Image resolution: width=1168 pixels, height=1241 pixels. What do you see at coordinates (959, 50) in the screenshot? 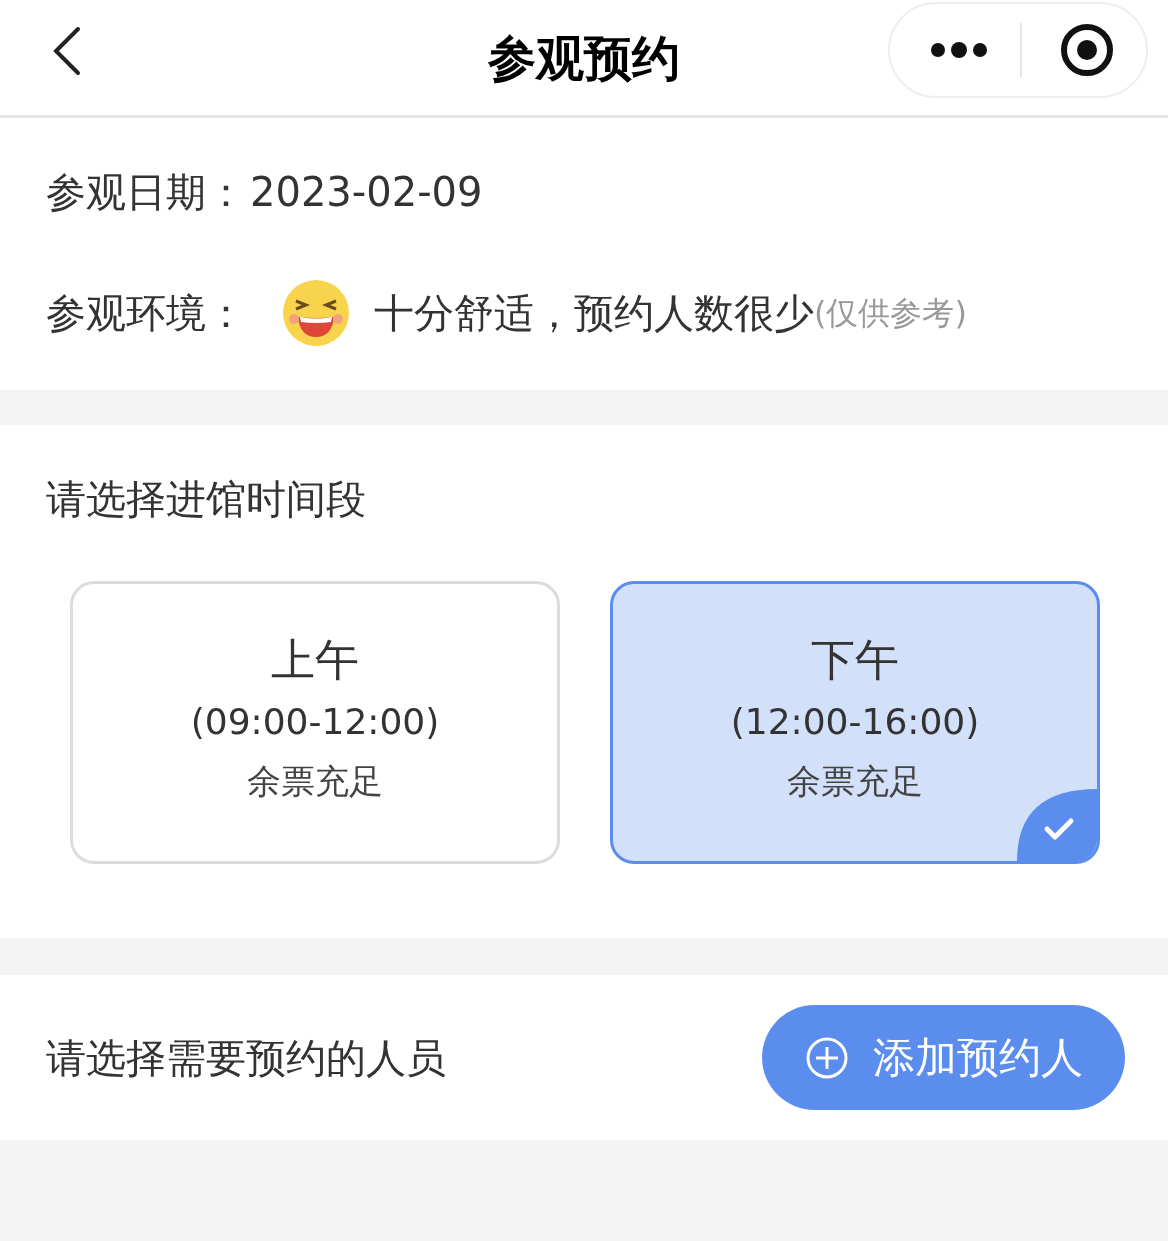
I see `more-icon` at bounding box center [959, 50].